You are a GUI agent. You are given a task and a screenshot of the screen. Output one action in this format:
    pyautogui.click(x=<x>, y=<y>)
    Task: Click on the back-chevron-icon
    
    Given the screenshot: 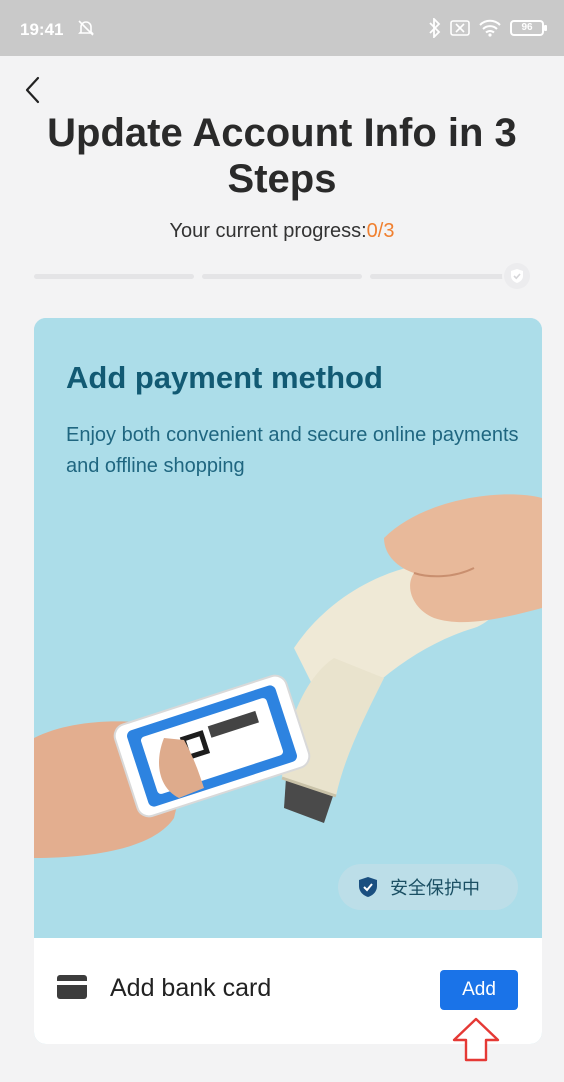 What is the action you would take?
    pyautogui.click(x=36, y=90)
    